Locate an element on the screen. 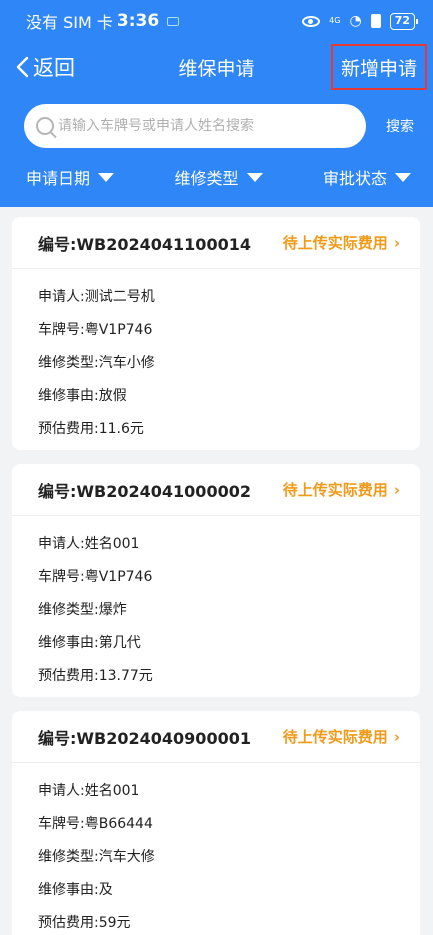 This screenshot has width=433, height=935. message-icon is located at coordinates (173, 21).